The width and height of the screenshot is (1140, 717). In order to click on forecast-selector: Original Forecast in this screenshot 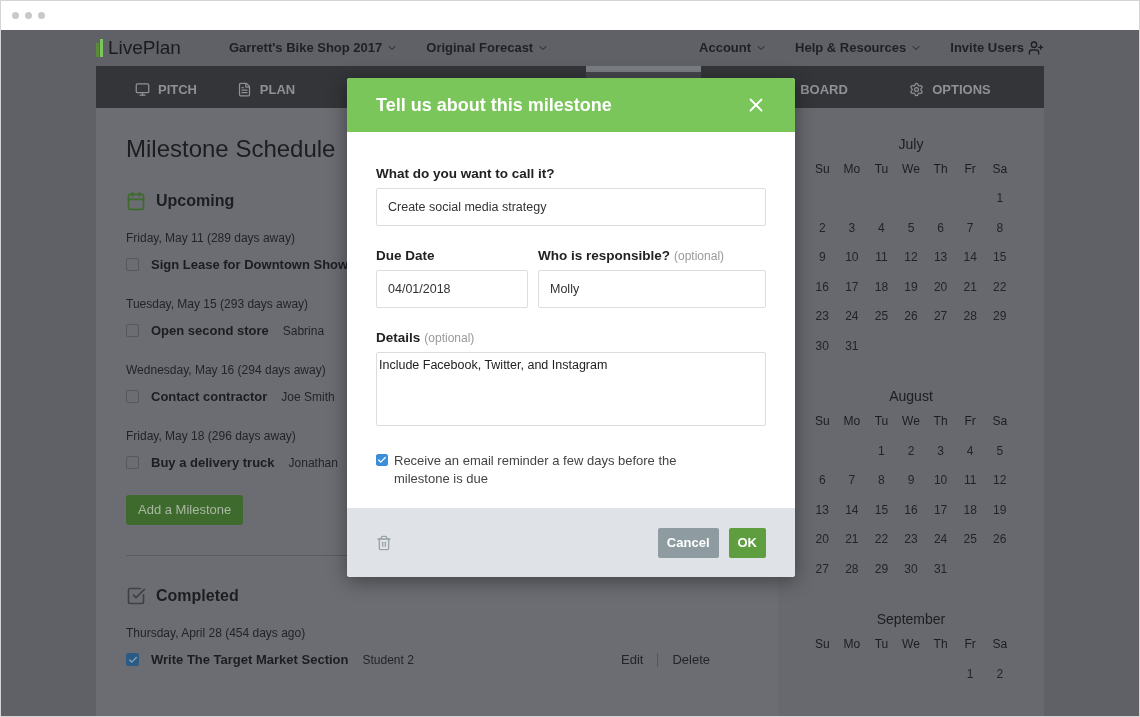, I will do `click(488, 48)`.